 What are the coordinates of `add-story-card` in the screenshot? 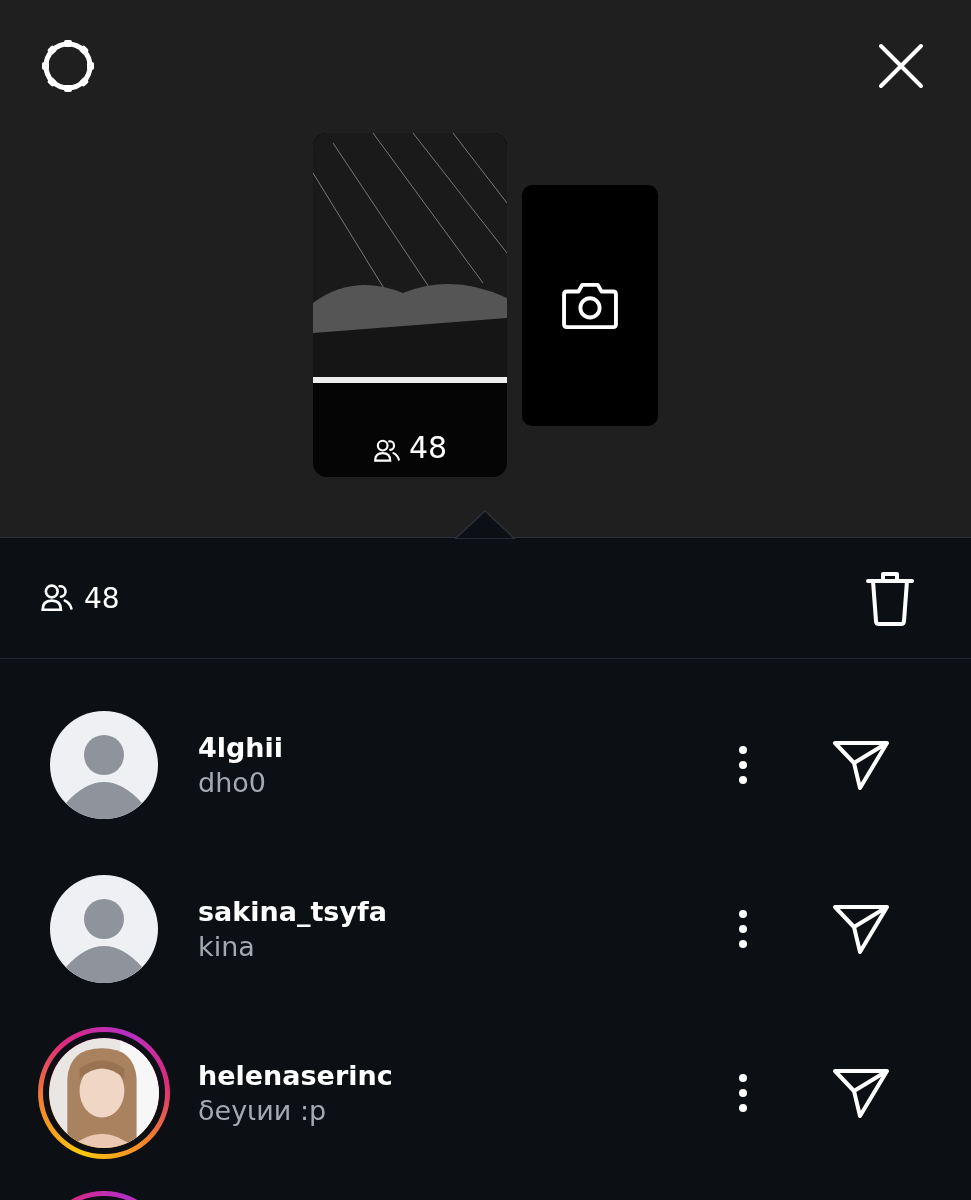 It's located at (590, 305).